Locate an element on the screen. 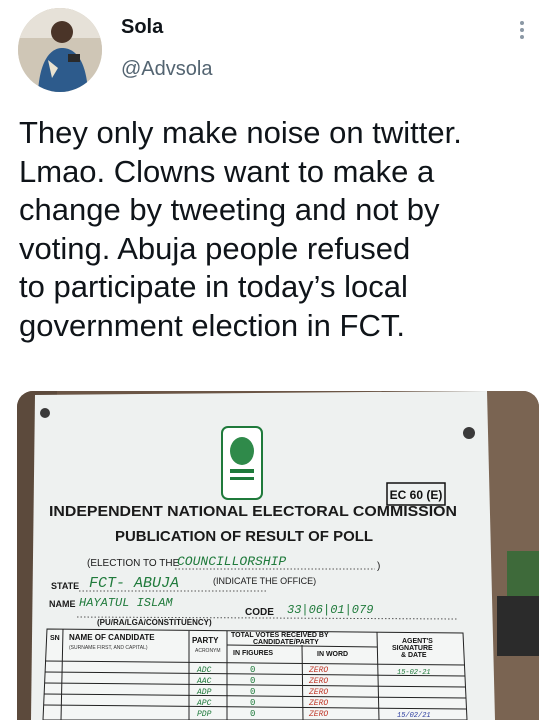 This screenshot has height=720, width=547. more-options-icon is located at coordinates (522, 33).